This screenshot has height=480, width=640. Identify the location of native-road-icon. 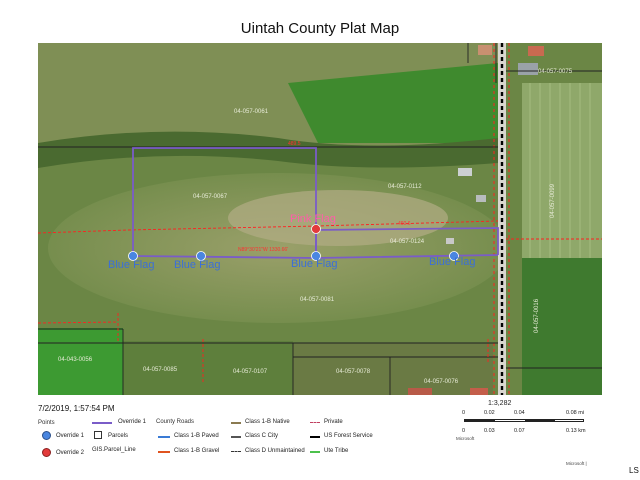
(236, 423).